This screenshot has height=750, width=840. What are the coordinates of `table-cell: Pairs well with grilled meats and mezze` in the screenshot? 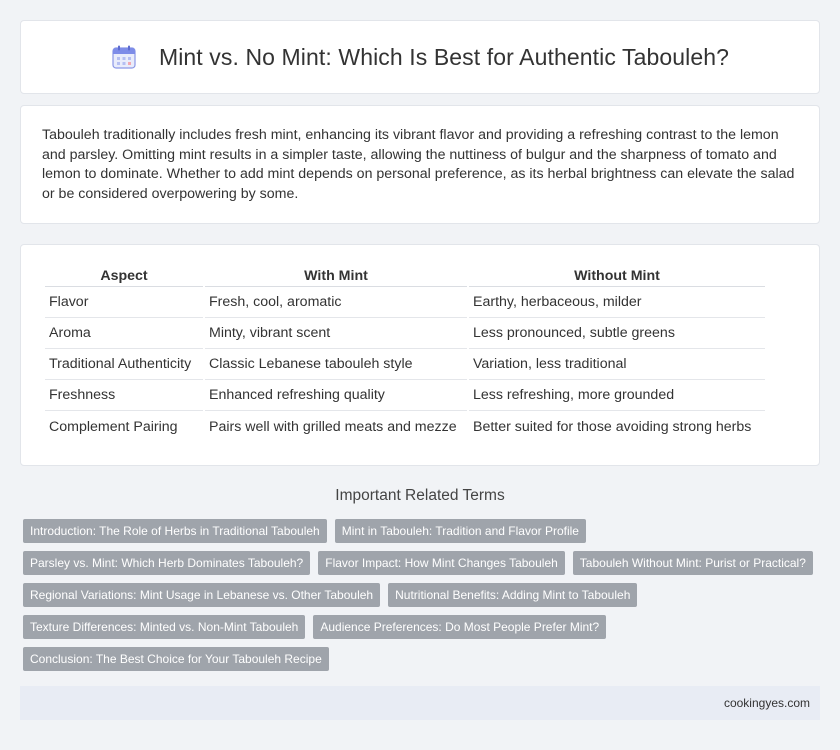 It's located at (333, 426).